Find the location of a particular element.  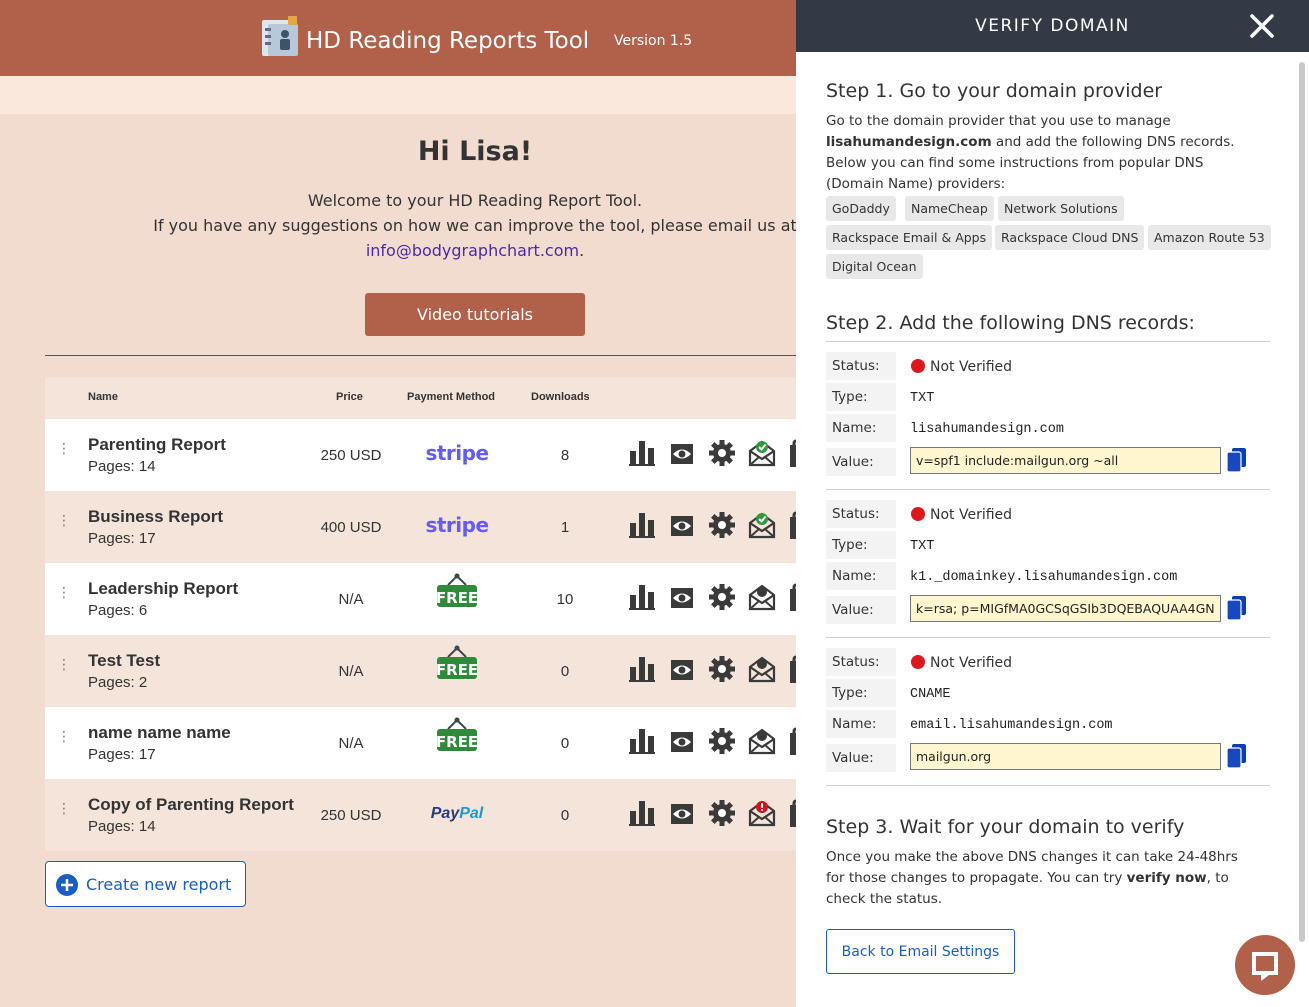

report-downloads: 0 is located at coordinates (565, 671).